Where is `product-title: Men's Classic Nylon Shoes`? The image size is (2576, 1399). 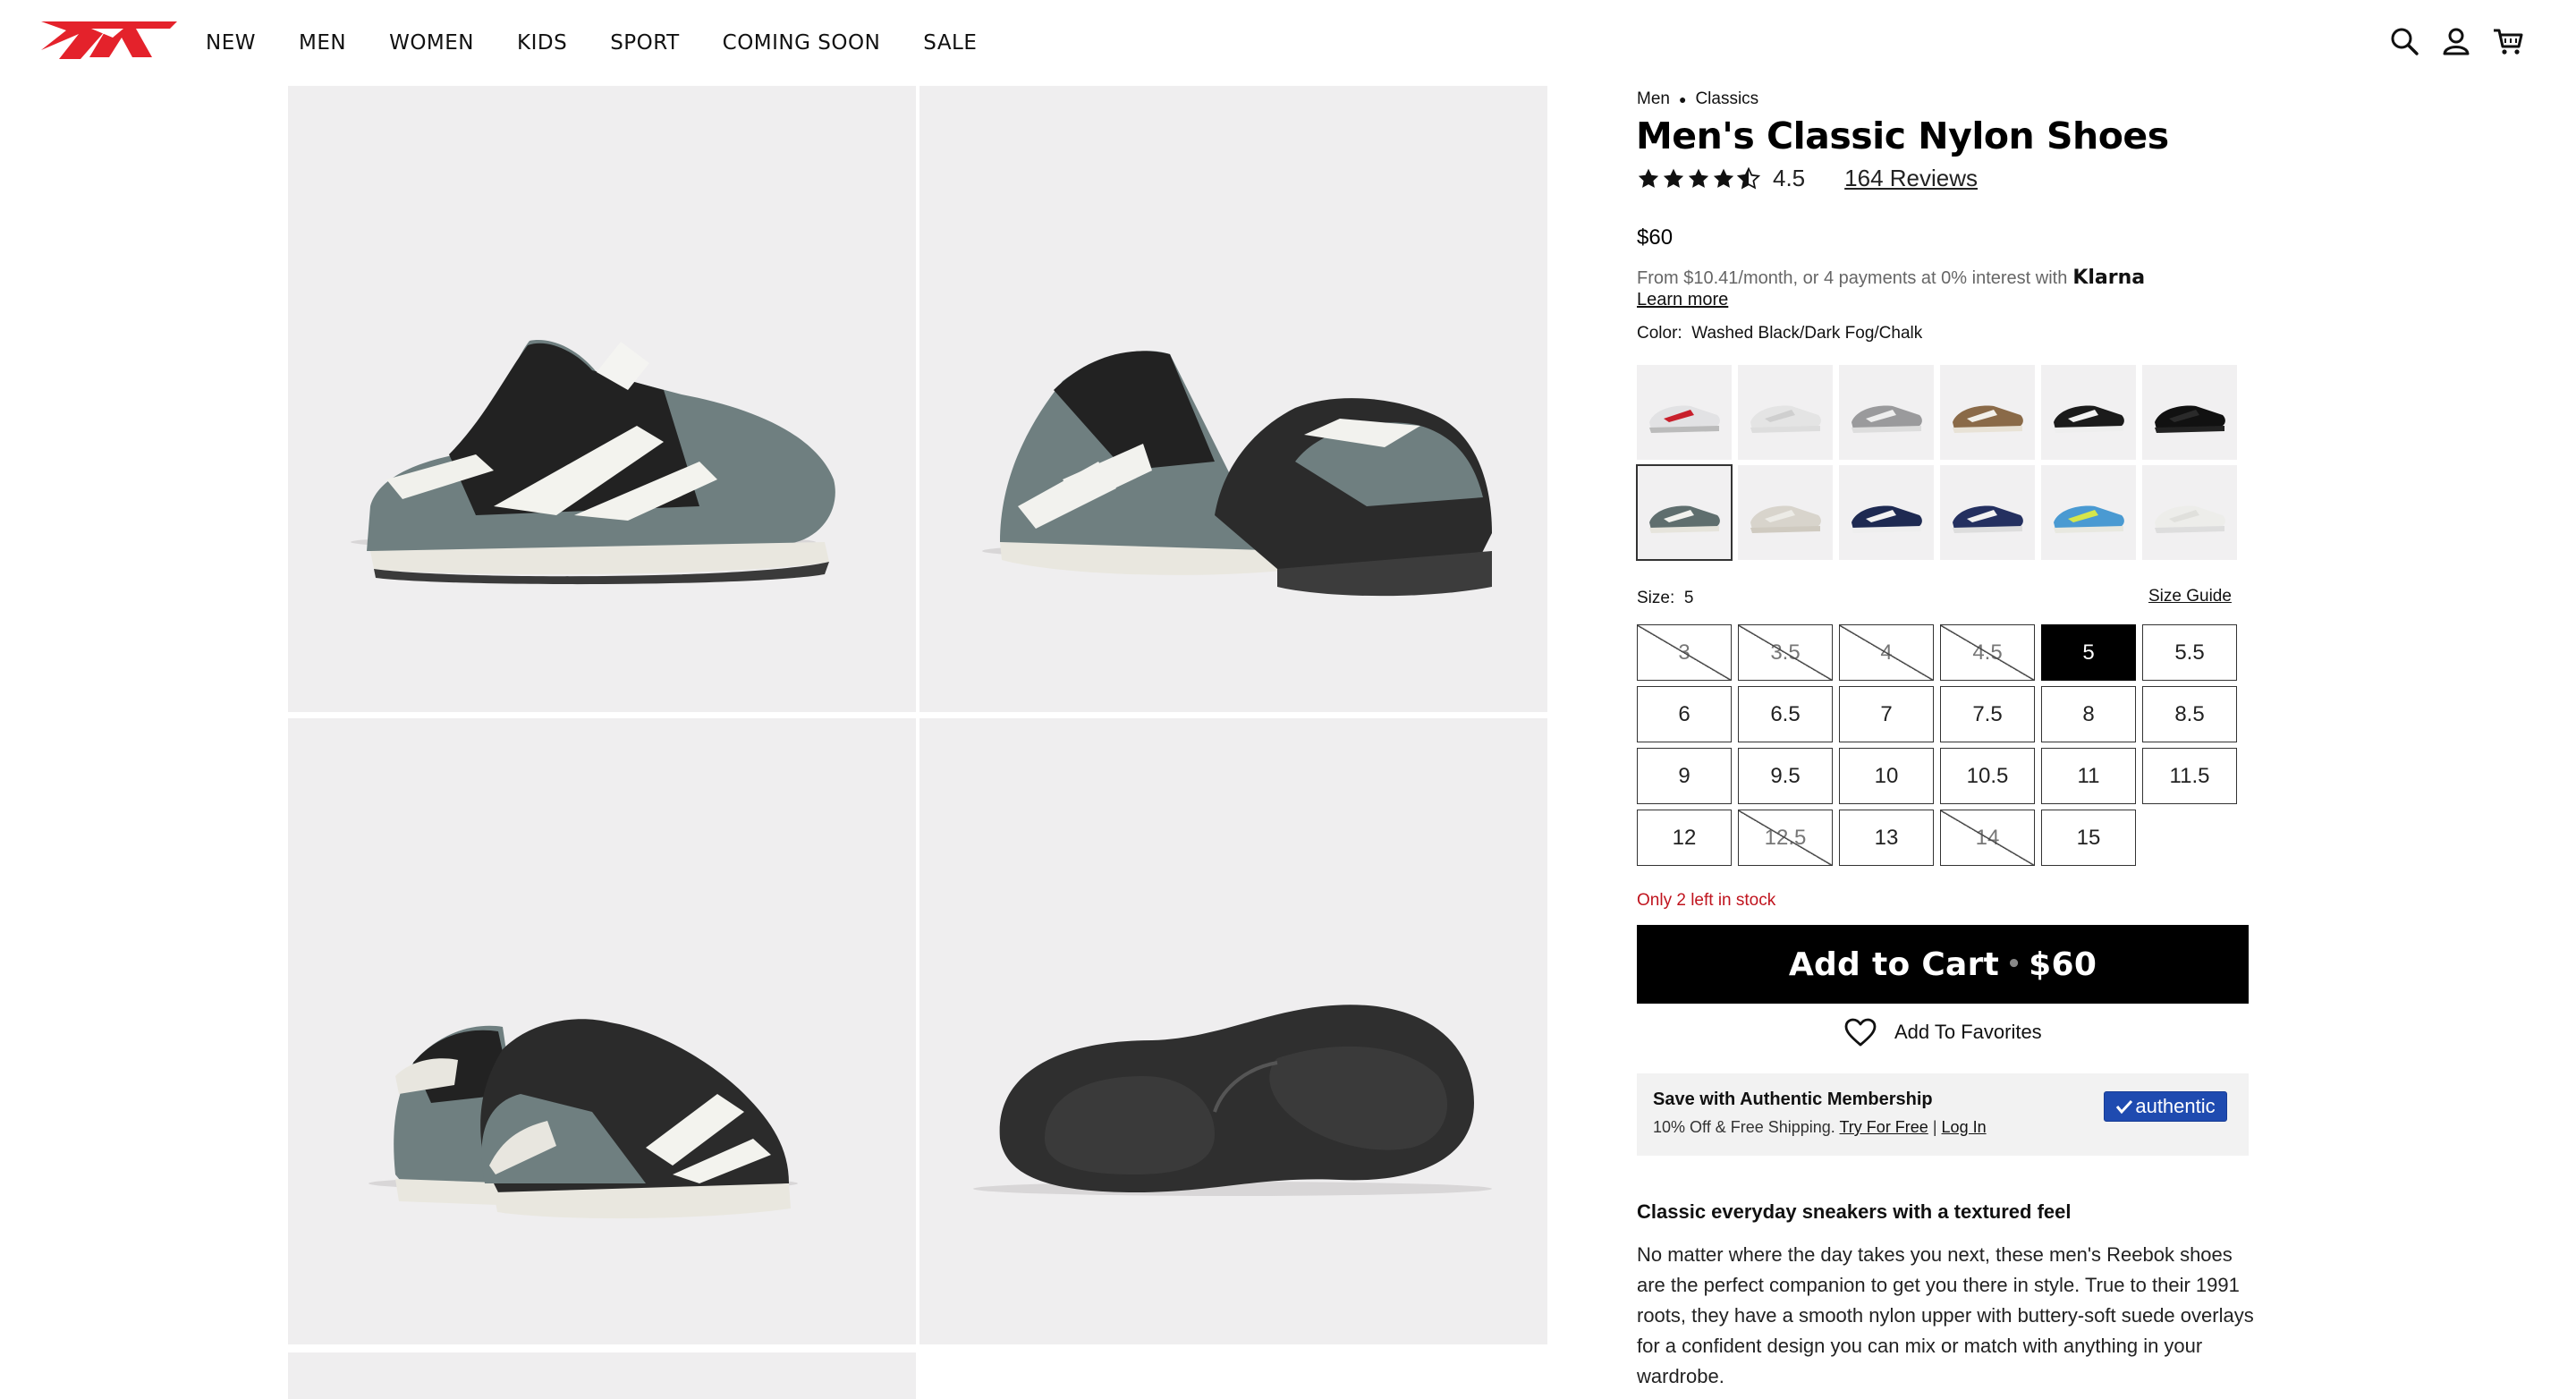 product-title: Men's Classic Nylon Shoes is located at coordinates (1902, 135).